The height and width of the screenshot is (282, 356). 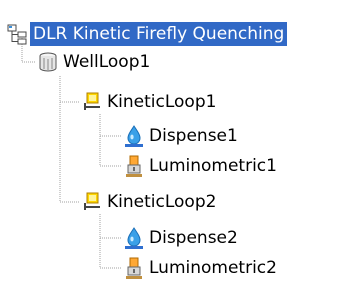 I want to click on tree-item-kineticloop1: KineticLoop1, so click(x=149, y=102).